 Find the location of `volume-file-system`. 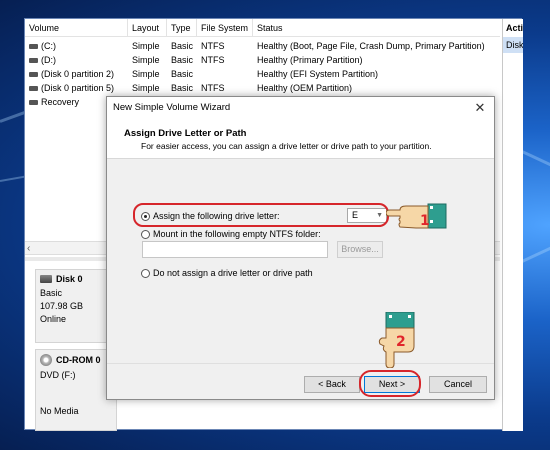

volume-file-system is located at coordinates (225, 74).